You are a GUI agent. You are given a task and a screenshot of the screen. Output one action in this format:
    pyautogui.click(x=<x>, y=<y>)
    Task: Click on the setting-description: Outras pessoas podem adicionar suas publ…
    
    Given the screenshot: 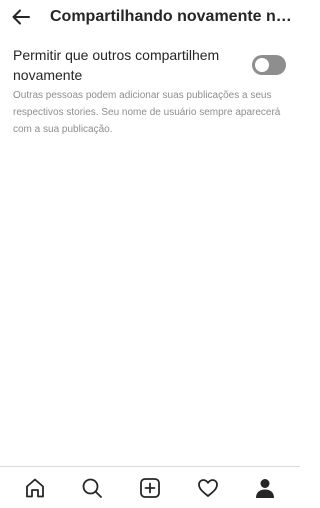 What is the action you would take?
    pyautogui.click(x=147, y=112)
    